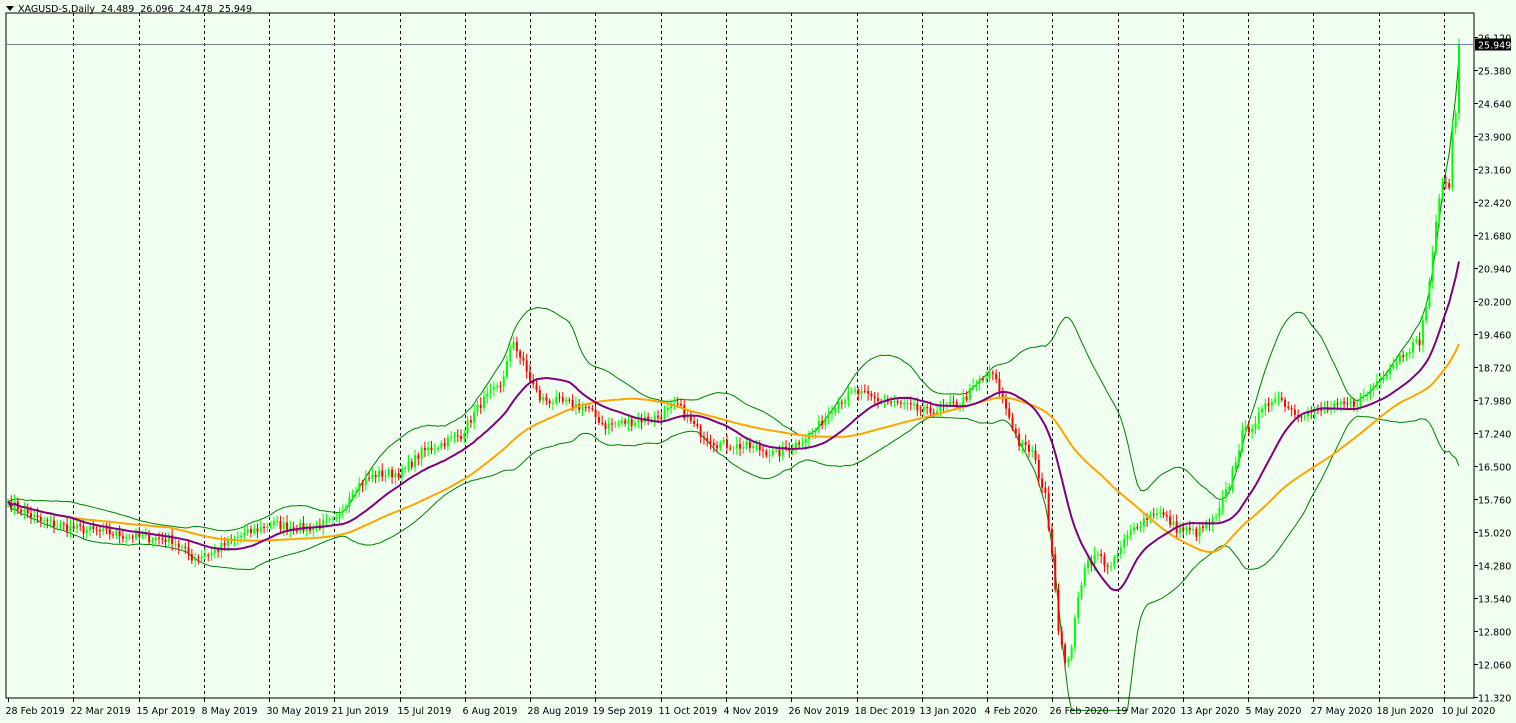  What do you see at coordinates (1494, 666) in the screenshot?
I see `y-tick-label: 12.060` at bounding box center [1494, 666].